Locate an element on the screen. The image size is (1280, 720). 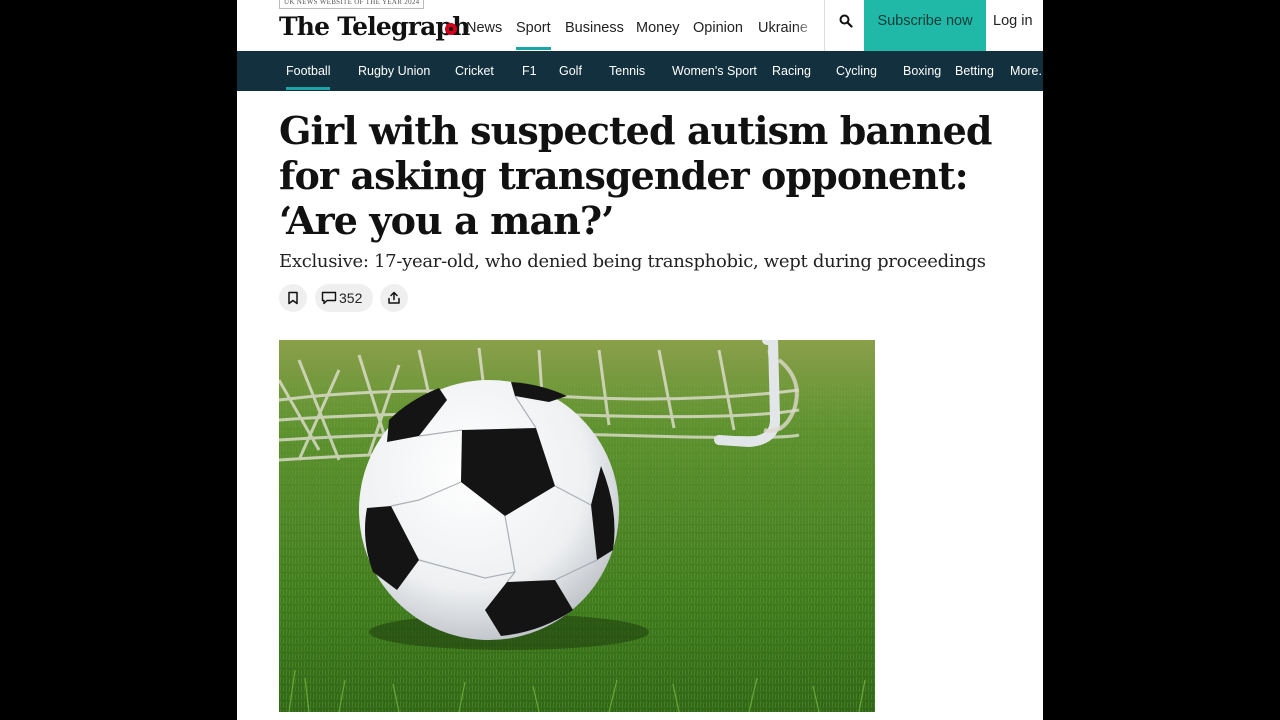
sport-nav-football: Football is located at coordinates (308, 71).